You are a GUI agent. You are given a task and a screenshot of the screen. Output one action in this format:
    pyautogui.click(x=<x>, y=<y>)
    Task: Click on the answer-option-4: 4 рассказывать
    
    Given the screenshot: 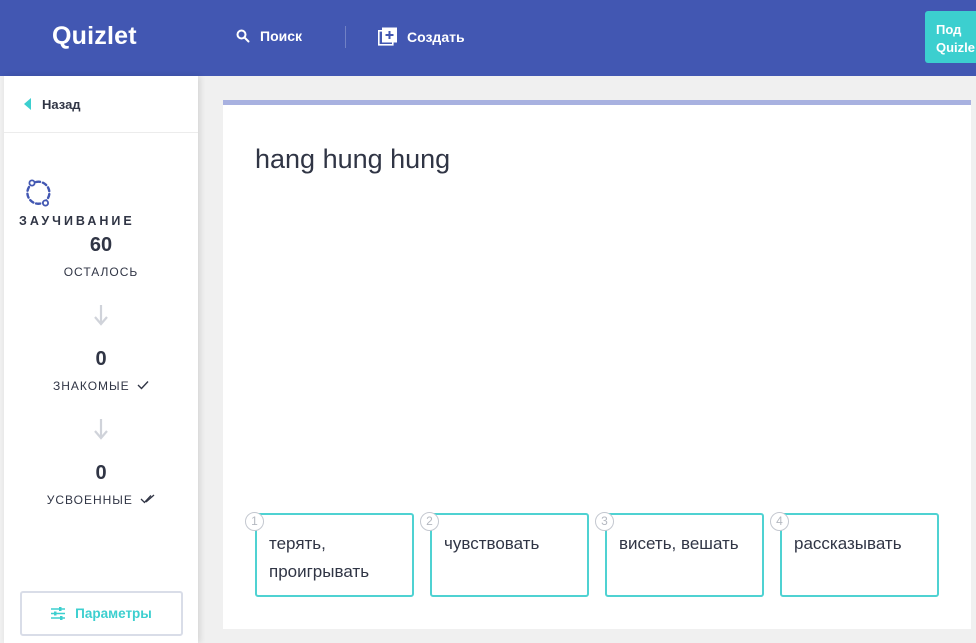 What is the action you would take?
    pyautogui.click(x=854, y=554)
    